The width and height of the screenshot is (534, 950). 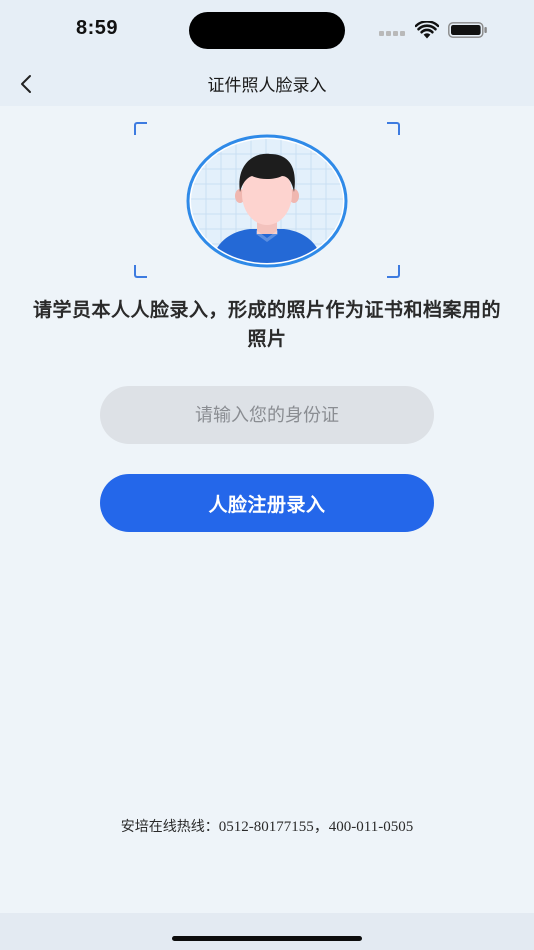 I want to click on face-register-button: 人脸注册录入, so click(x=267, y=503).